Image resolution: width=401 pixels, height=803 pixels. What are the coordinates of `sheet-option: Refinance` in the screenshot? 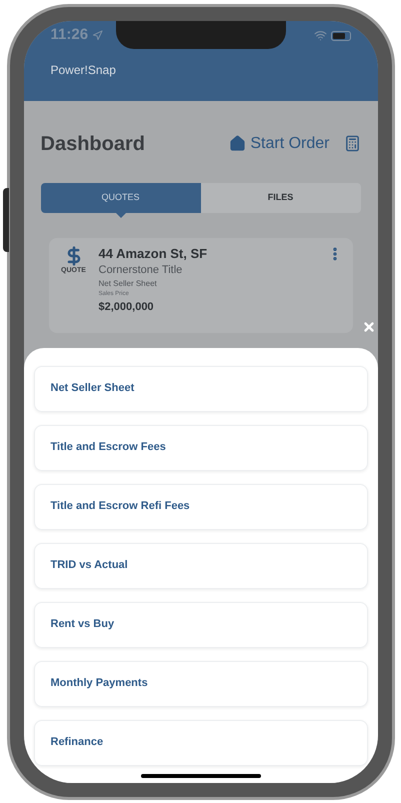 It's located at (201, 743).